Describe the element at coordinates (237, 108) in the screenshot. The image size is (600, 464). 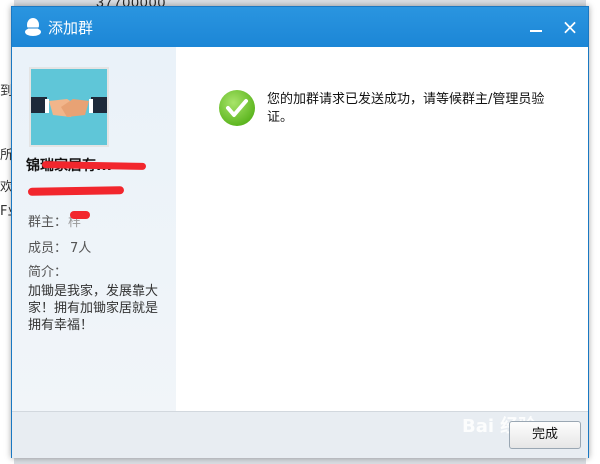
I see `success-check-icon` at that location.